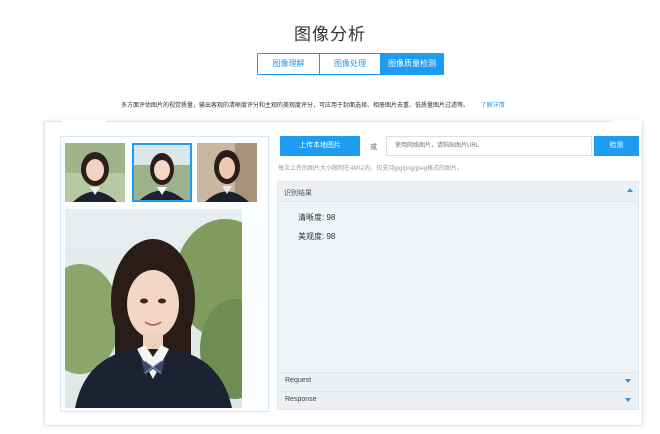 The image size is (660, 434). What do you see at coordinates (320, 146) in the screenshot?
I see `upload-local-image-button: 上传本地图片` at bounding box center [320, 146].